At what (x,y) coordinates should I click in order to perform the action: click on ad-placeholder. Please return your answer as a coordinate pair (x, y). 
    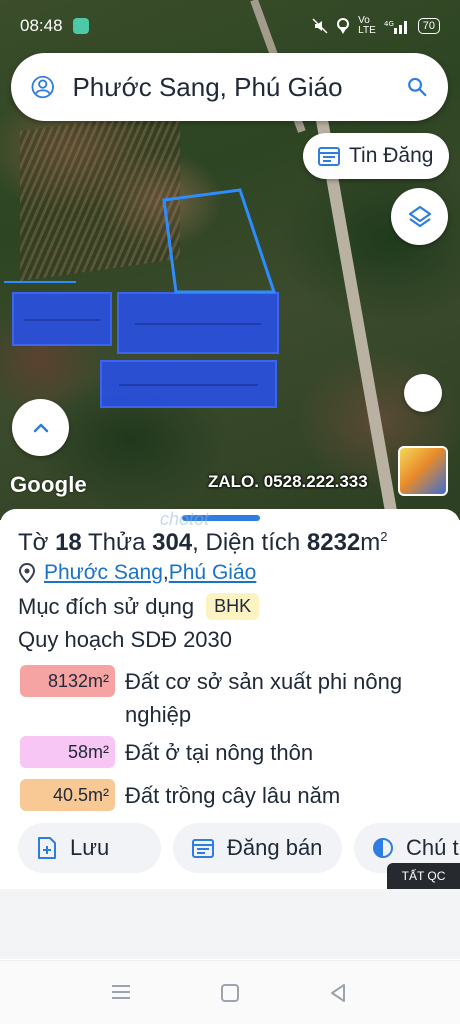
    Looking at the image, I should click on (230, 924).